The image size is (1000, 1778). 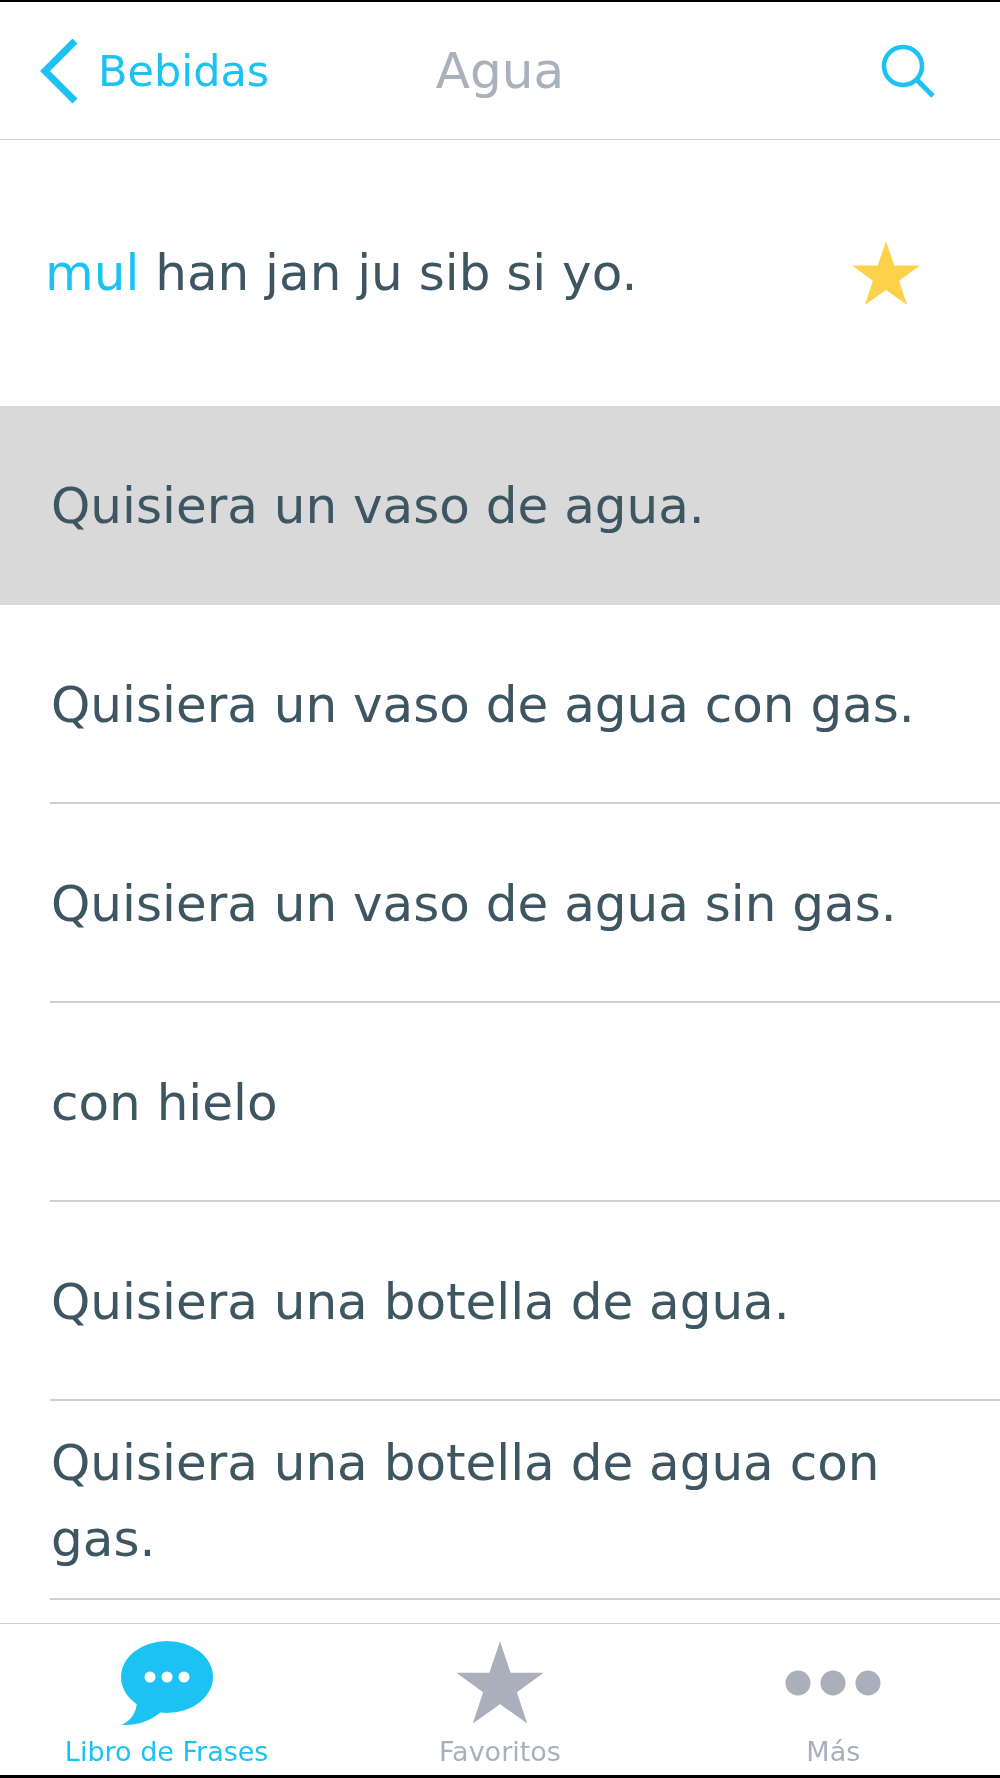 I want to click on chat-bubble-icon, so click(x=167, y=1683).